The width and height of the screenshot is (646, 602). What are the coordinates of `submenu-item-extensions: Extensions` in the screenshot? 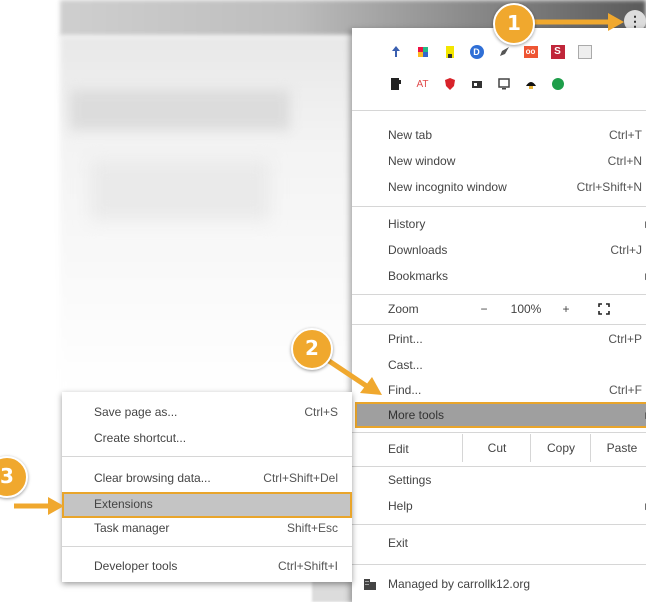 It's located at (207, 504).